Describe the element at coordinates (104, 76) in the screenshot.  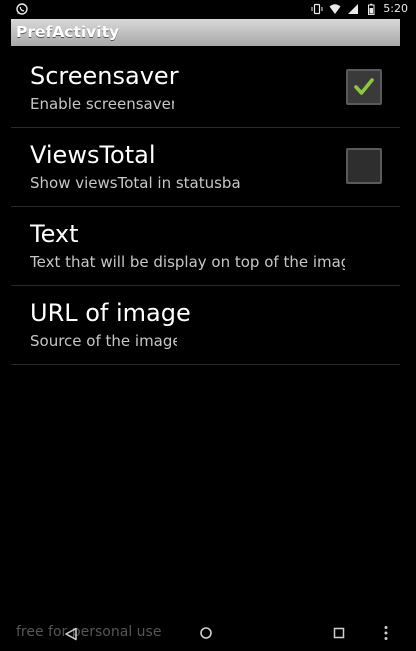
I see `pref-title: Screensaver` at that location.